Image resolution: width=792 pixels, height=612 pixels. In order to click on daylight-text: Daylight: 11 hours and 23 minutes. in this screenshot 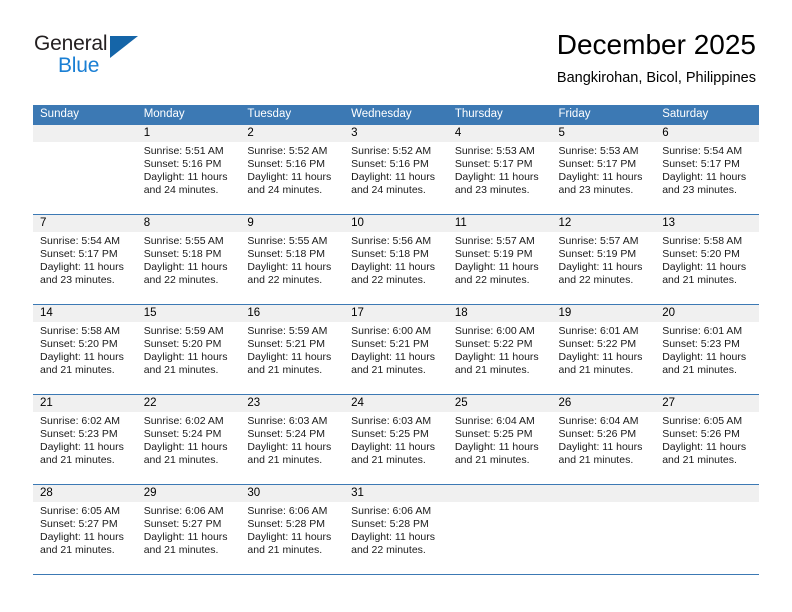, I will do `click(82, 273)`.